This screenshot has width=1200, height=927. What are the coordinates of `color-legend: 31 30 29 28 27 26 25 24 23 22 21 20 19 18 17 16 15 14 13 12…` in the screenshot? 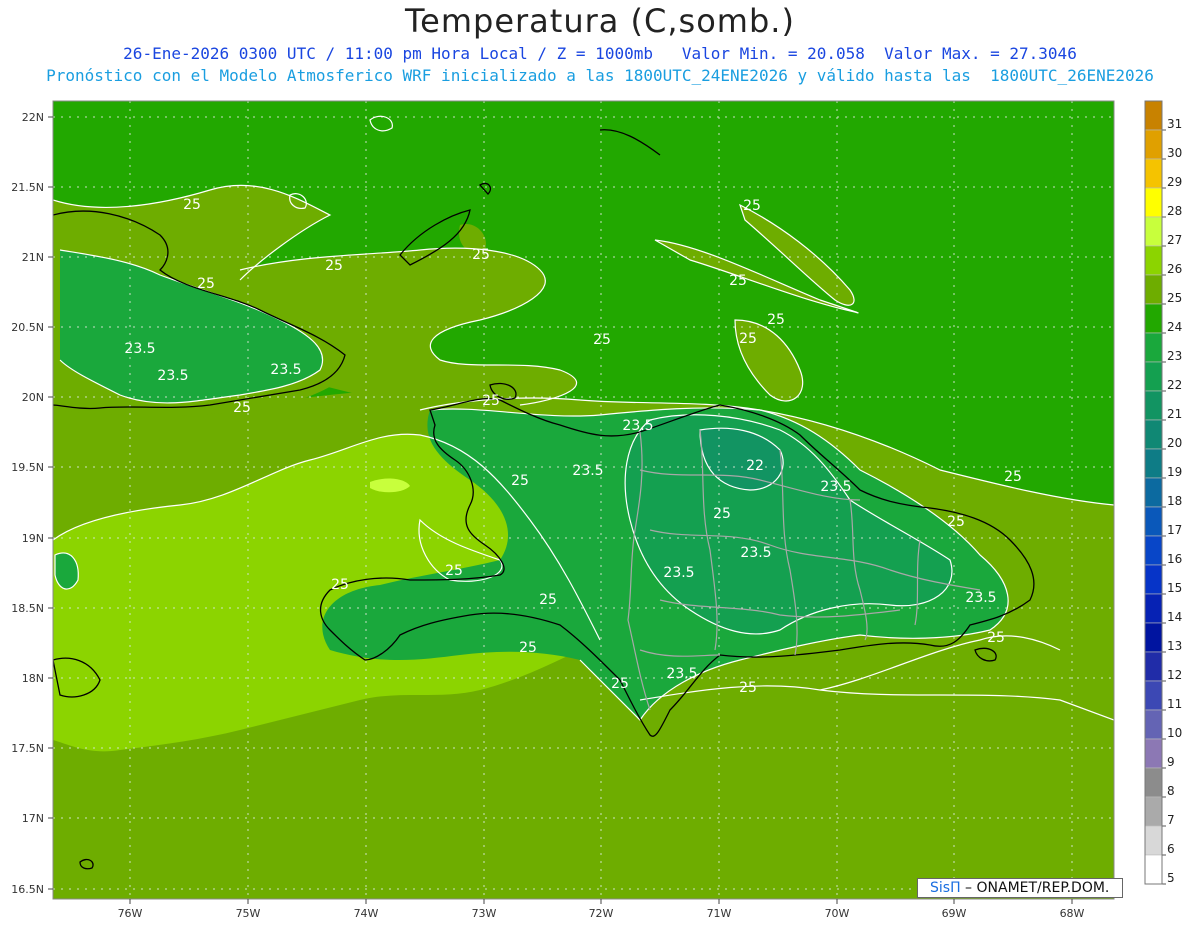 It's located at (1163, 492).